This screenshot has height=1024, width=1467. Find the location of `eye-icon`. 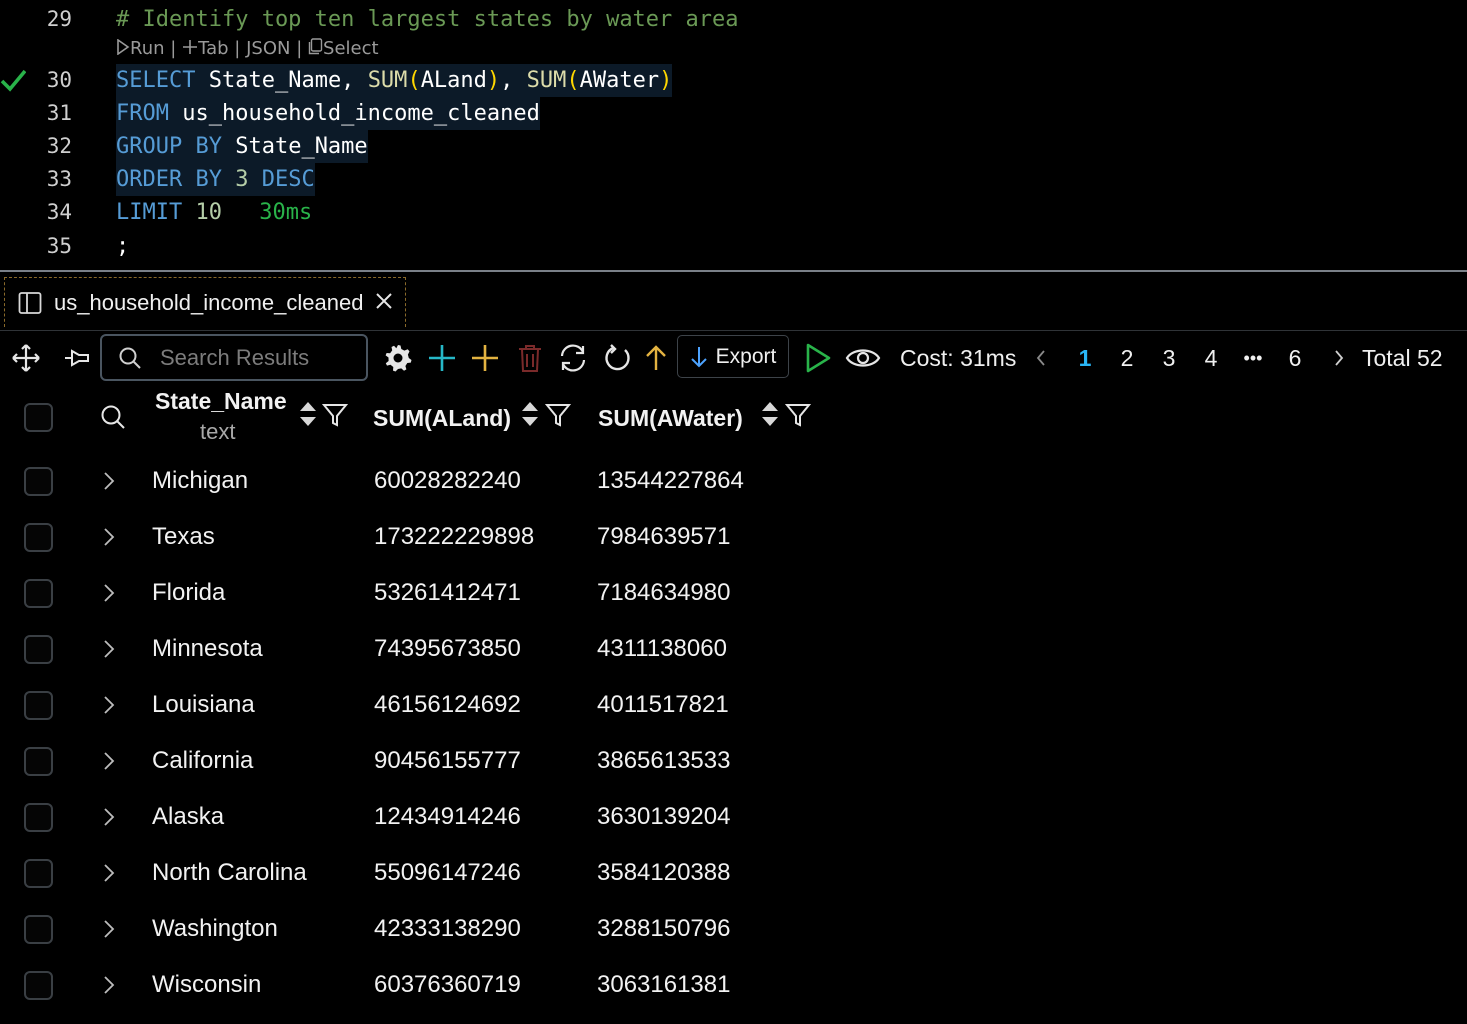

eye-icon is located at coordinates (863, 358).